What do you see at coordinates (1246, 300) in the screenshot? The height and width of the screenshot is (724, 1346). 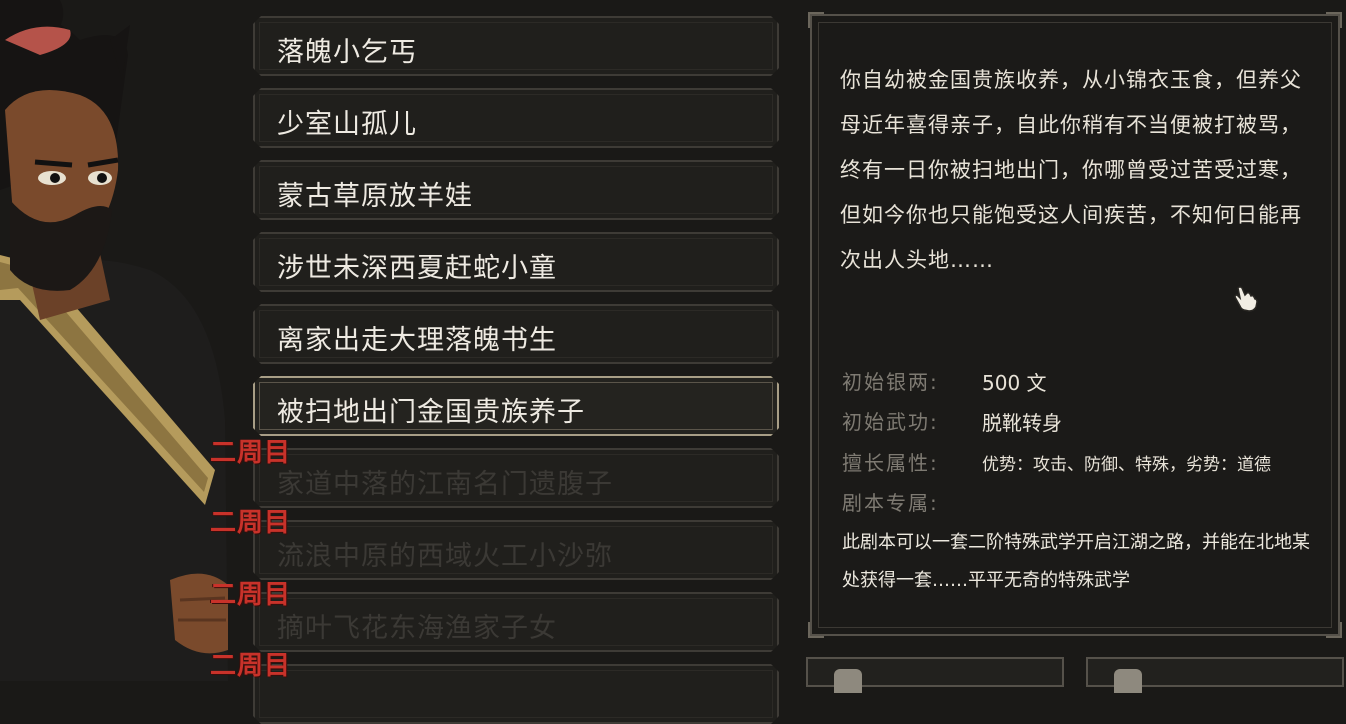 I see `hand-pointer-icon` at bounding box center [1246, 300].